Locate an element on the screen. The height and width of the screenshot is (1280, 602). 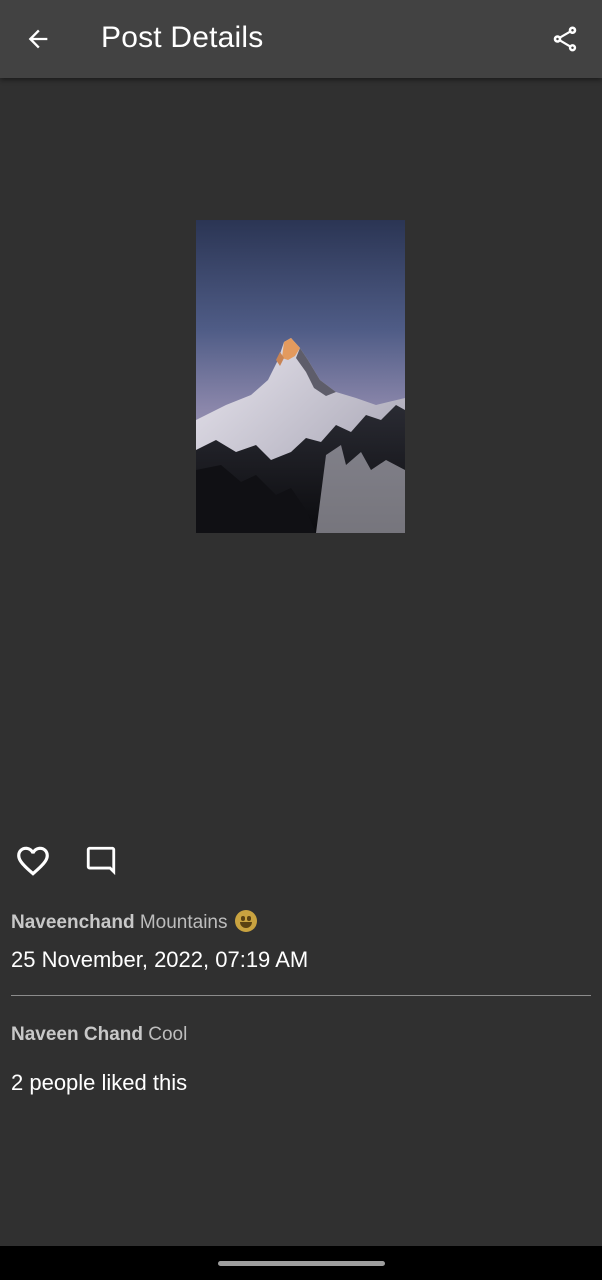
comment-text: Cool is located at coordinates (168, 1034).